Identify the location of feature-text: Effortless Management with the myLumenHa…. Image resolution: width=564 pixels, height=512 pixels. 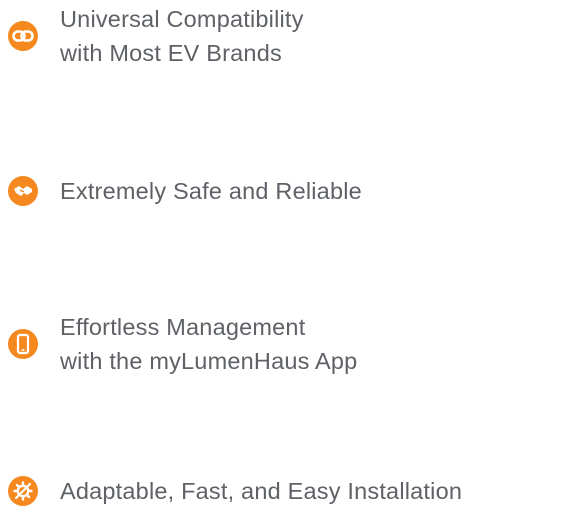
(208, 344).